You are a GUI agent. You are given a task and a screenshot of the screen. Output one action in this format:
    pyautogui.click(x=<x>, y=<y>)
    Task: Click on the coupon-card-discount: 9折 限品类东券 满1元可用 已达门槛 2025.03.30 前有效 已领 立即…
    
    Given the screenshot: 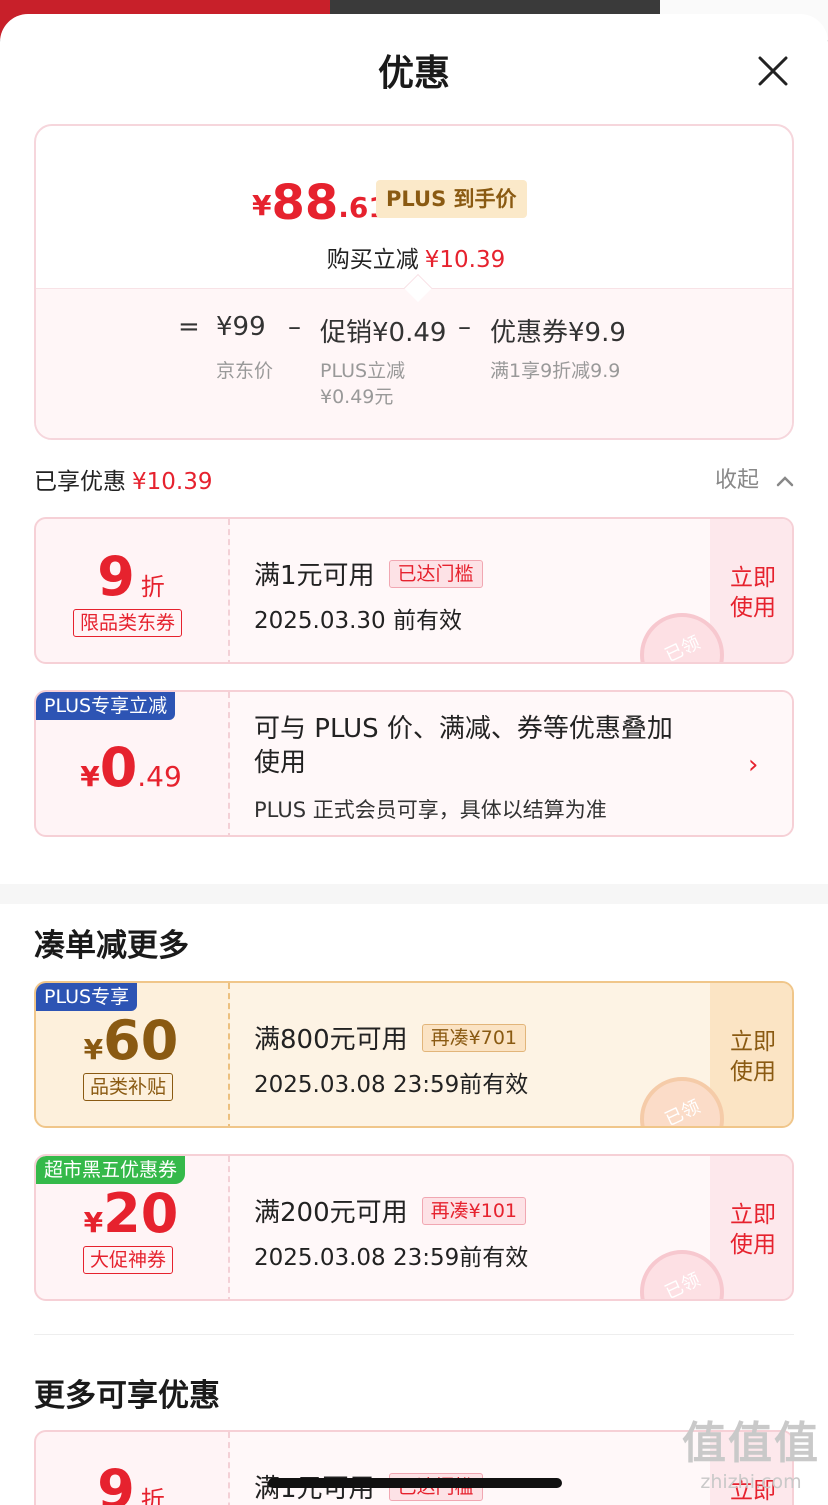 What is the action you would take?
    pyautogui.click(x=414, y=590)
    